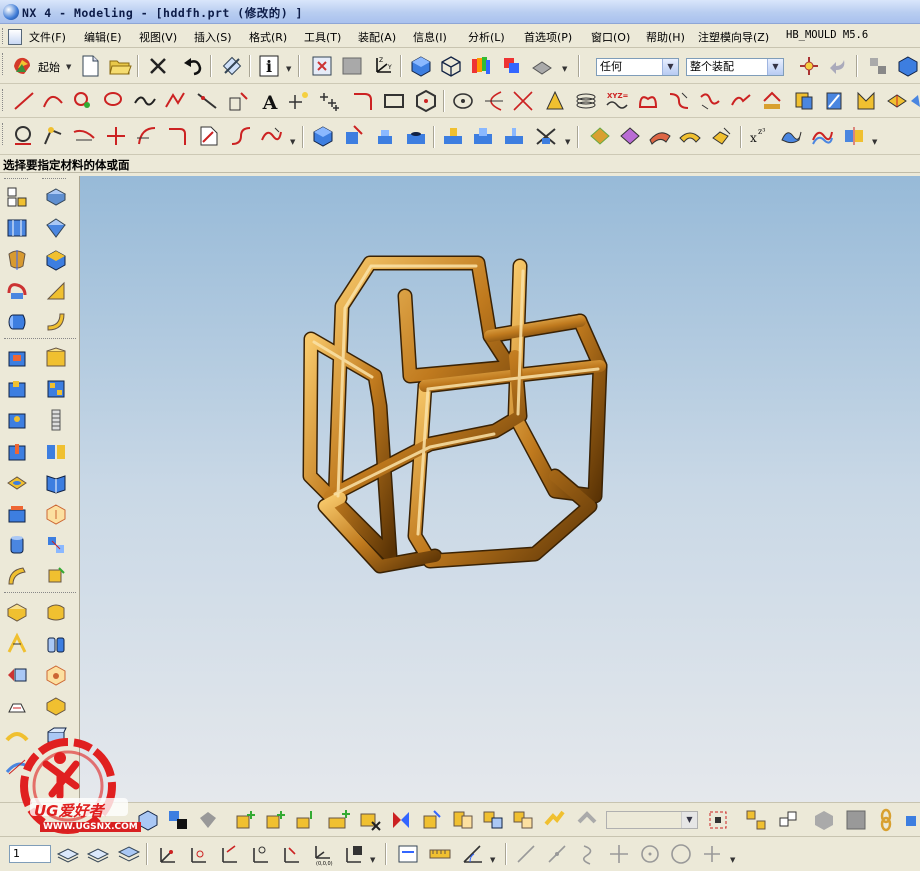 This screenshot has height=871, width=920. Describe the element at coordinates (481, 66) in the screenshot. I see `color-palette-icon` at that location.